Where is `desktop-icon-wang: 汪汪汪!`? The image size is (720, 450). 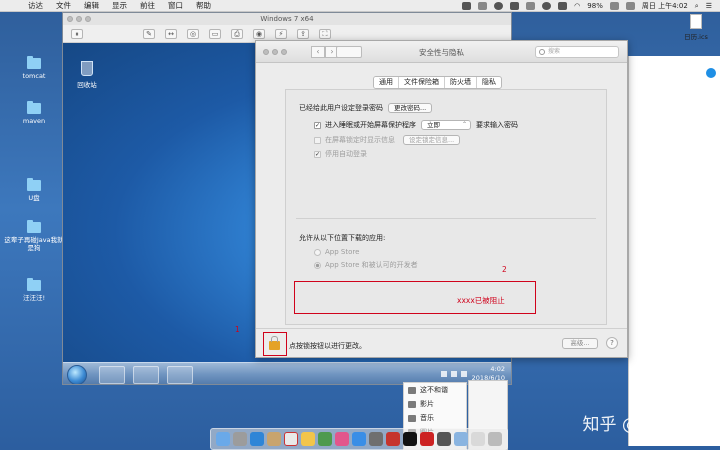 desktop-icon-wang: 汪汪汪! is located at coordinates (34, 290).